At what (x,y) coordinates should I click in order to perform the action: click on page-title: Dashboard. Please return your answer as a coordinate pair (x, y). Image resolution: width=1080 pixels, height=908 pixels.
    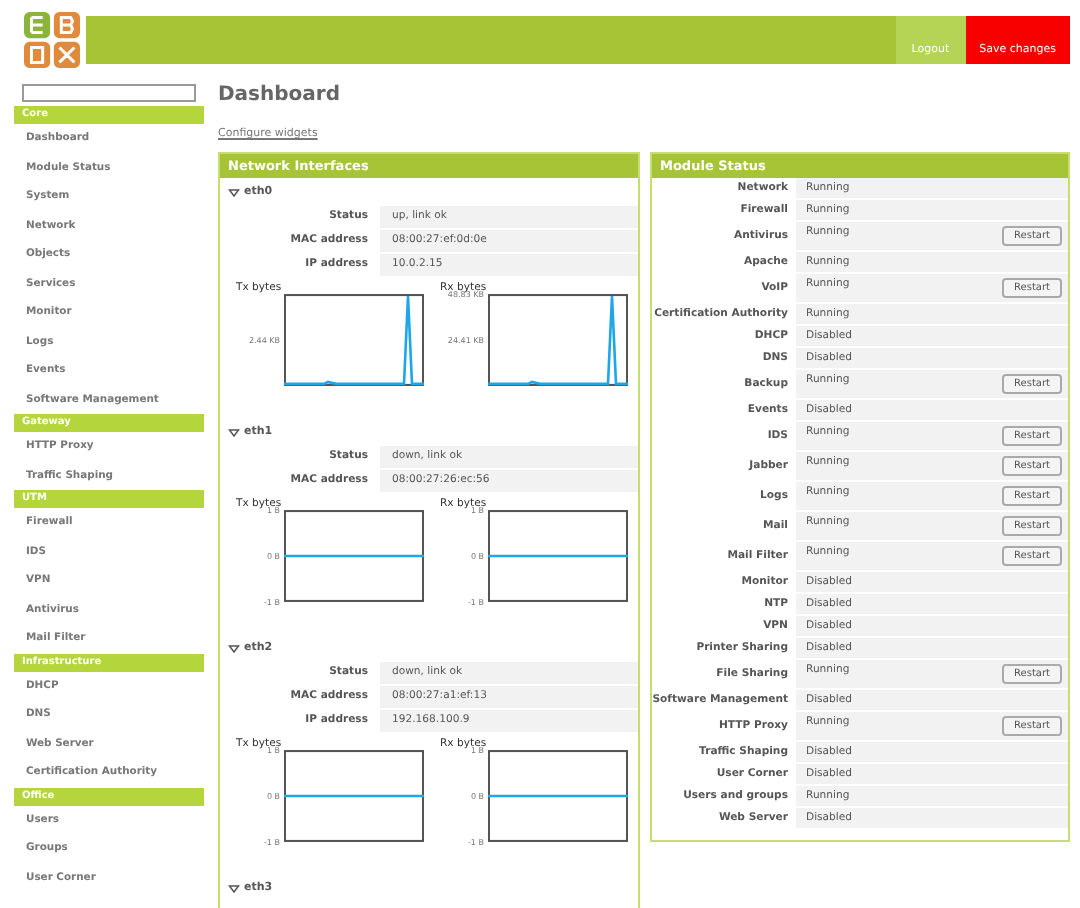
    Looking at the image, I should click on (280, 95).